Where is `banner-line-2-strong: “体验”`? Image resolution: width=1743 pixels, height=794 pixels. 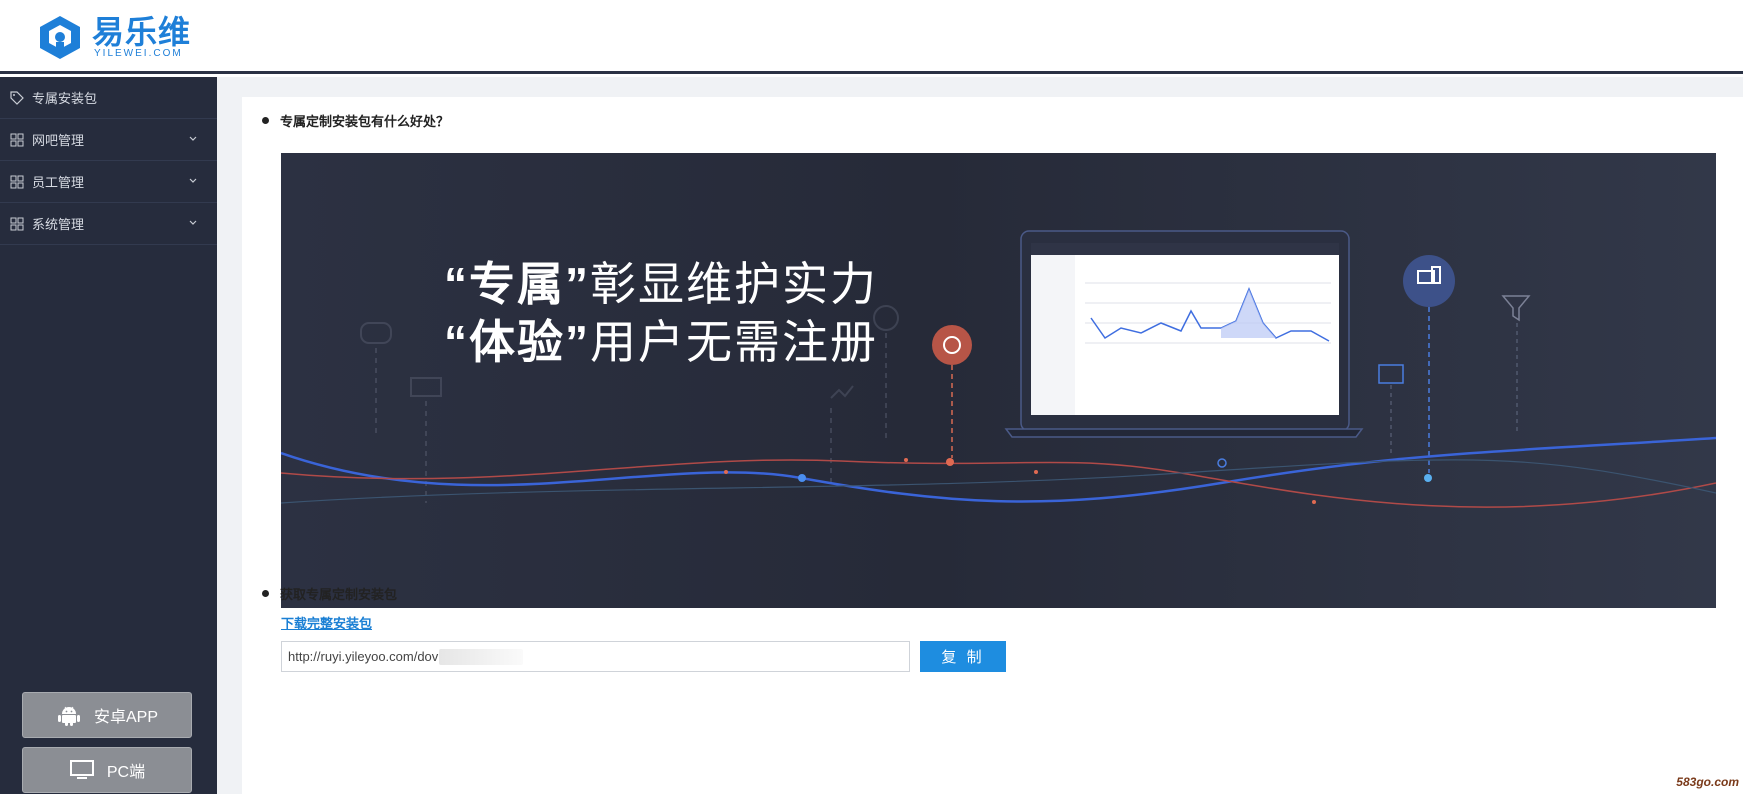
banner-line-2-strong: “体验” is located at coordinates (517, 342).